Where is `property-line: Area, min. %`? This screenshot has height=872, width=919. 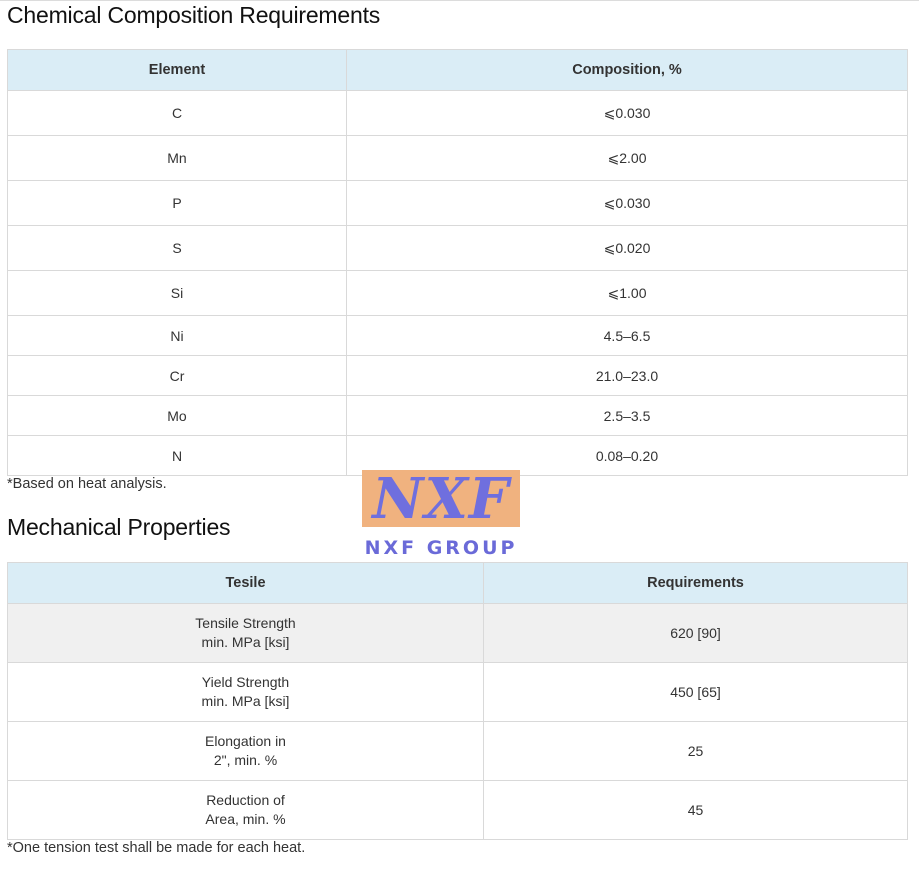 property-line: Area, min. % is located at coordinates (245, 819).